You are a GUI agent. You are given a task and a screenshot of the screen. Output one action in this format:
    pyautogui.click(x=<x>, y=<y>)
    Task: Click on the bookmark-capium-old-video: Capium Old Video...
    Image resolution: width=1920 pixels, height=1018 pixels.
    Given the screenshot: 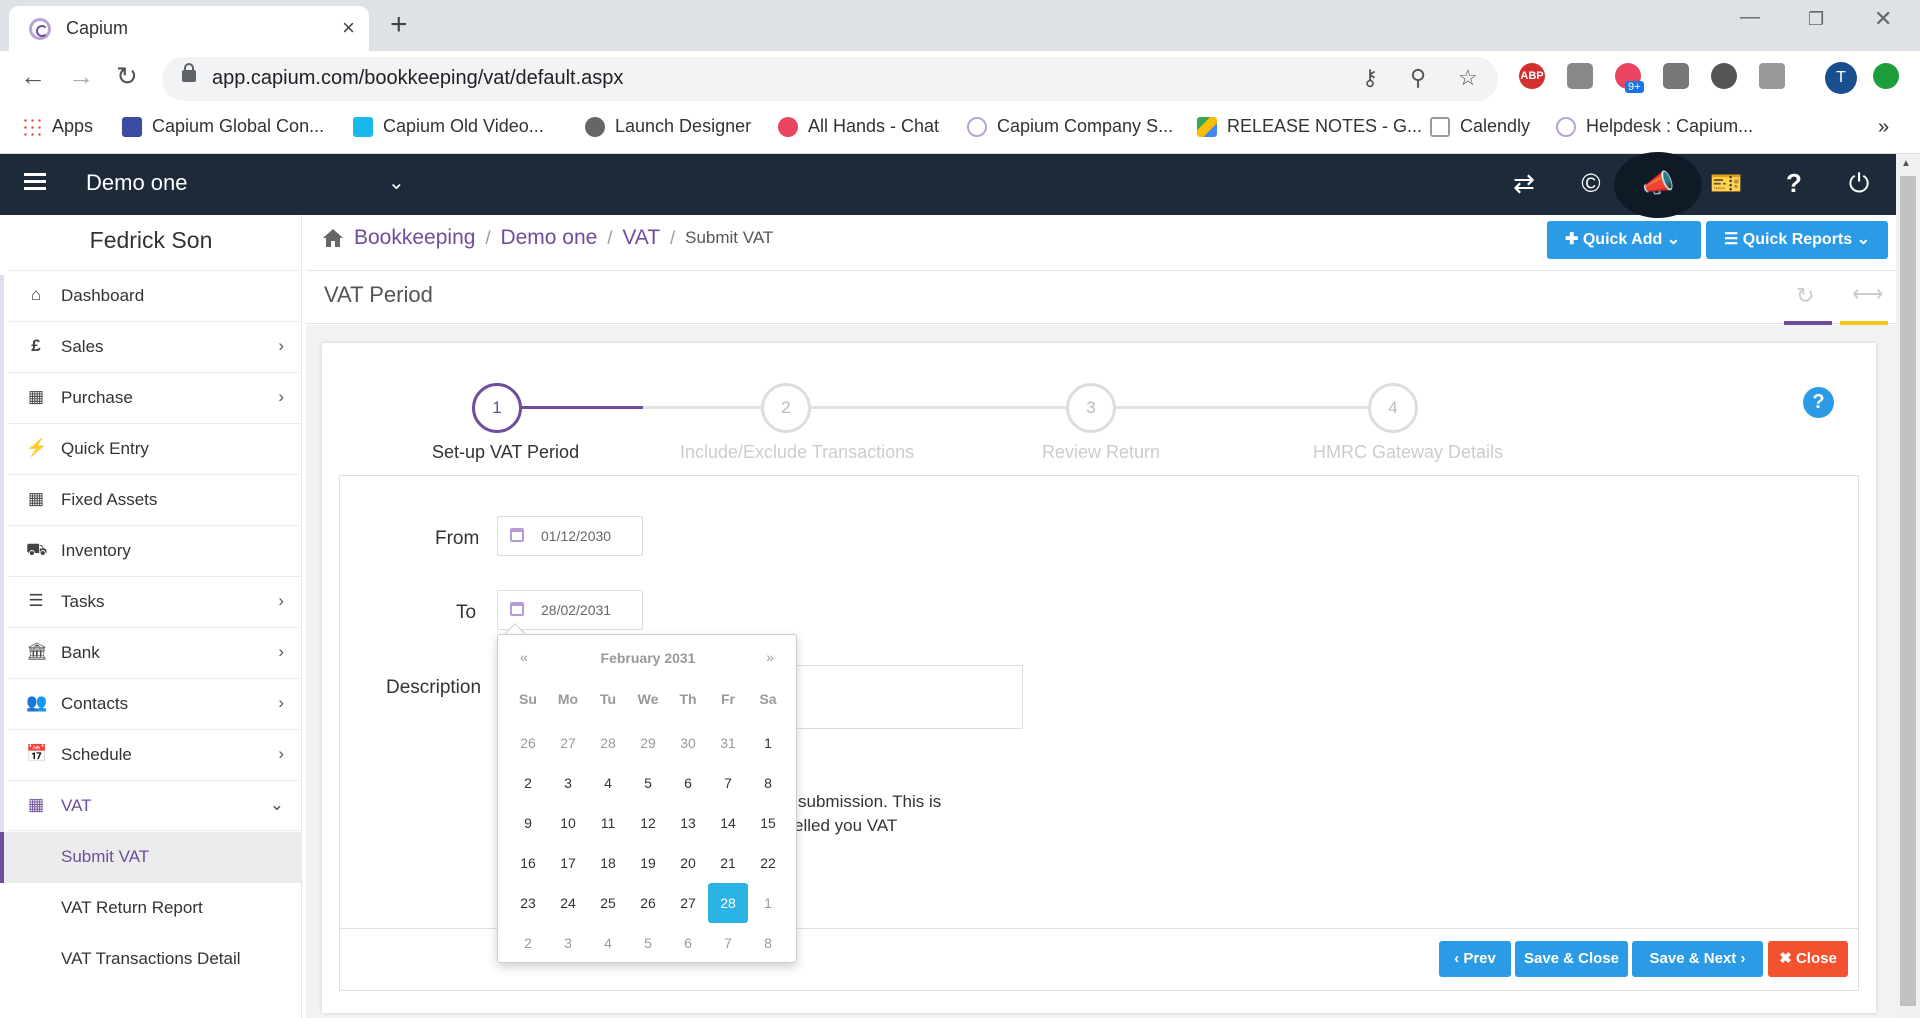 What is the action you would take?
    pyautogui.click(x=448, y=126)
    